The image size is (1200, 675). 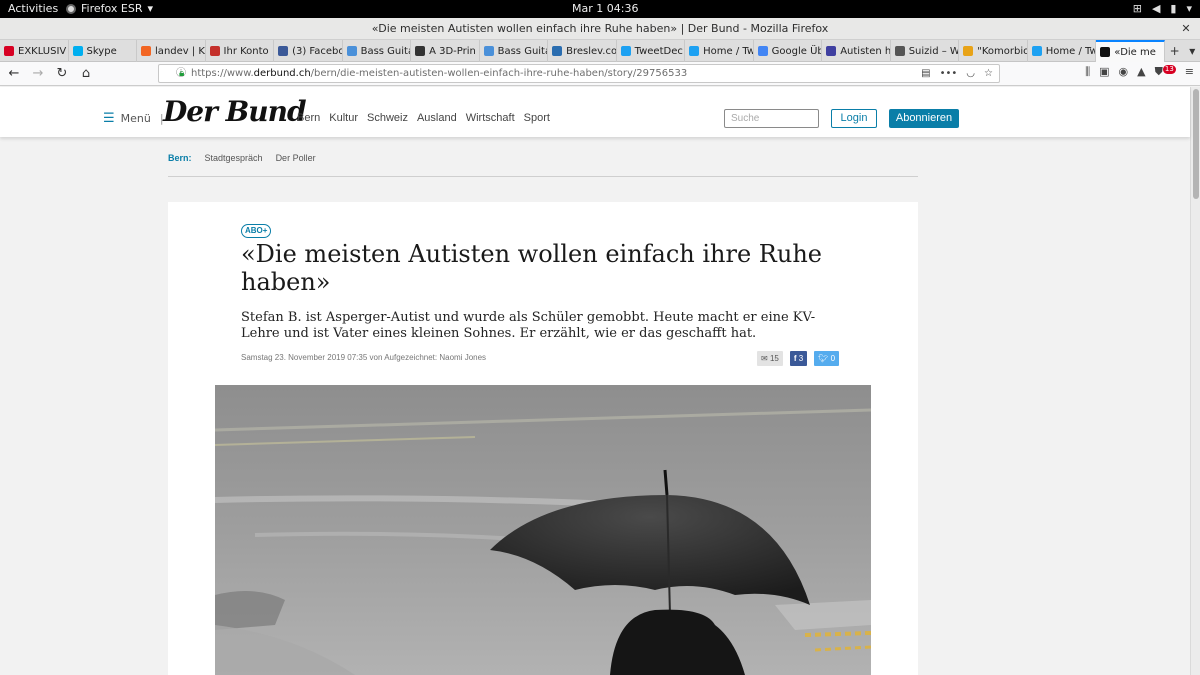 I want to click on library-icon: ⫼, so click(x=1087, y=72).